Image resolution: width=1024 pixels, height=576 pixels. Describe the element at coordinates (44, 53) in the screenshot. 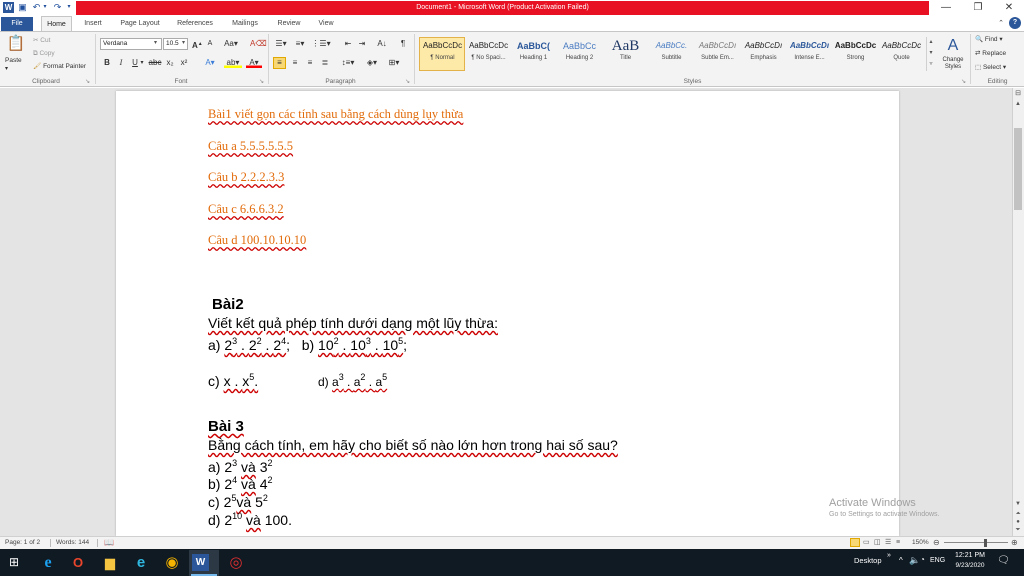

I see `copy-button: ⧉ Copy` at that location.